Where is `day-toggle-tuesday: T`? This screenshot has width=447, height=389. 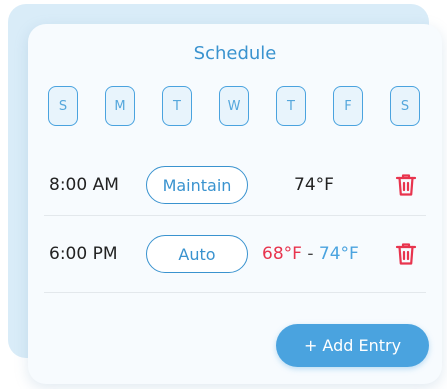
day-toggle-tuesday: T is located at coordinates (177, 106).